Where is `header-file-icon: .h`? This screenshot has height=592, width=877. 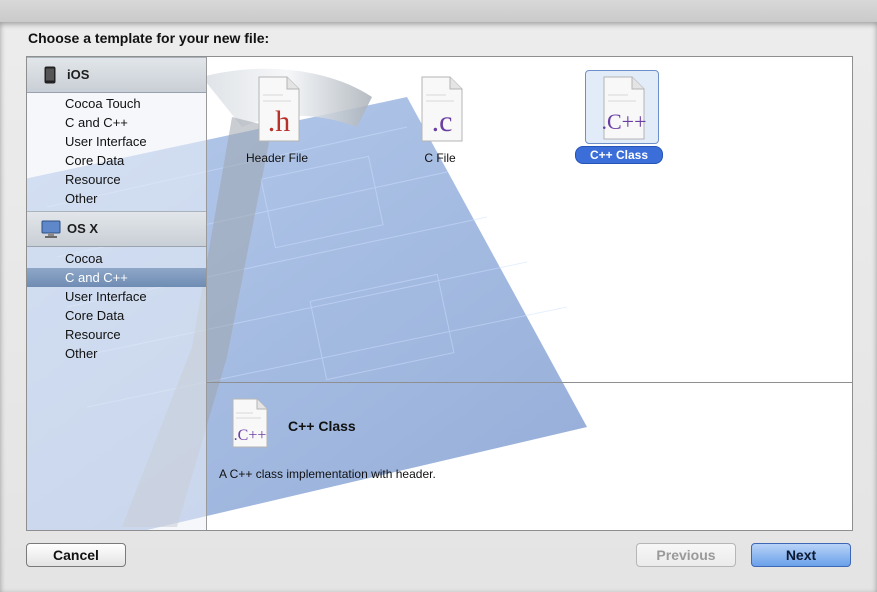 header-file-icon: .h is located at coordinates (279, 109).